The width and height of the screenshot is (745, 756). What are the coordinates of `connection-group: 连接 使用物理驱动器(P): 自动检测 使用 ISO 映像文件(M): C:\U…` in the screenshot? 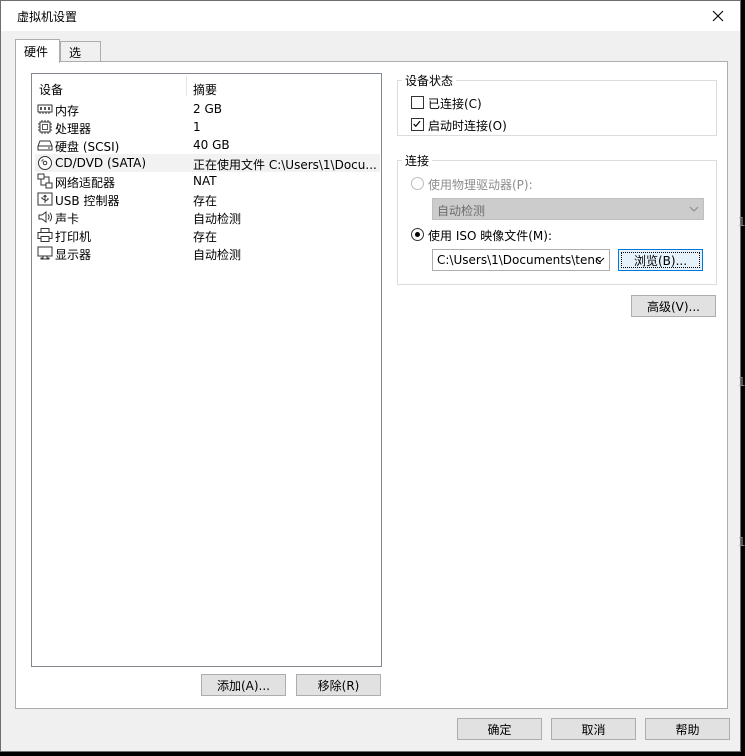 It's located at (557, 218).